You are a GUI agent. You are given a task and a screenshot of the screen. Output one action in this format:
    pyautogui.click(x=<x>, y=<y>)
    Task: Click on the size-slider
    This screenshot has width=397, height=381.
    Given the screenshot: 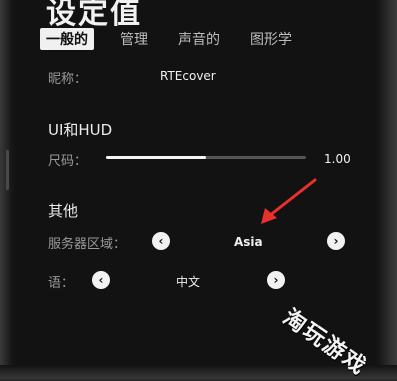 What is the action you would take?
    pyautogui.click(x=206, y=157)
    